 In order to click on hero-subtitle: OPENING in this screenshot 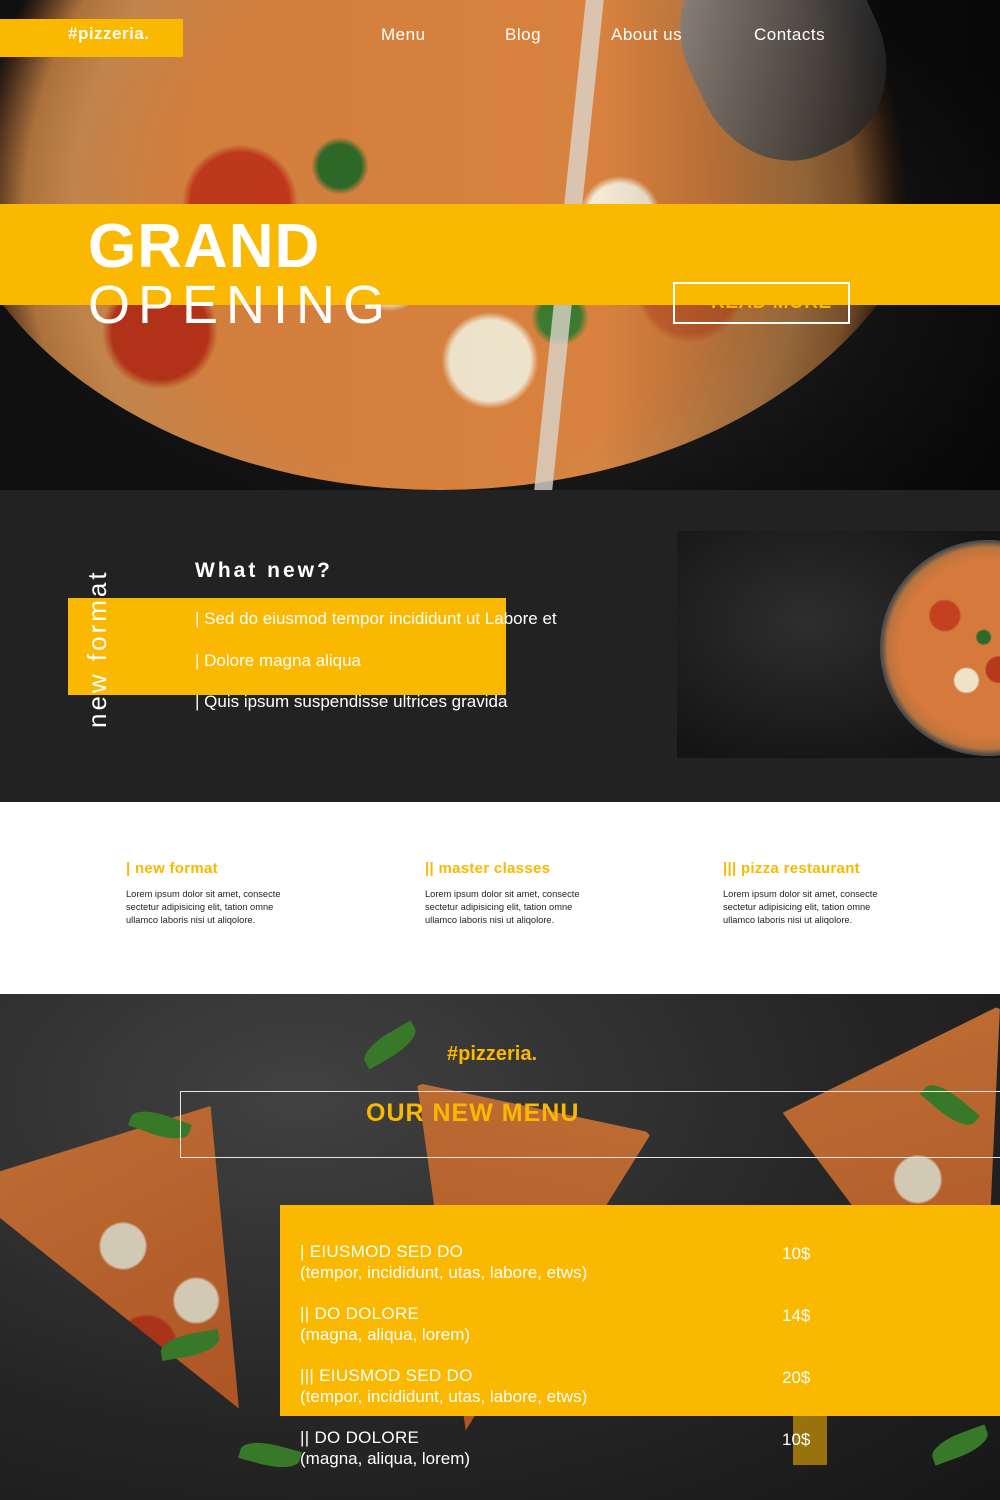, I will do `click(241, 305)`.